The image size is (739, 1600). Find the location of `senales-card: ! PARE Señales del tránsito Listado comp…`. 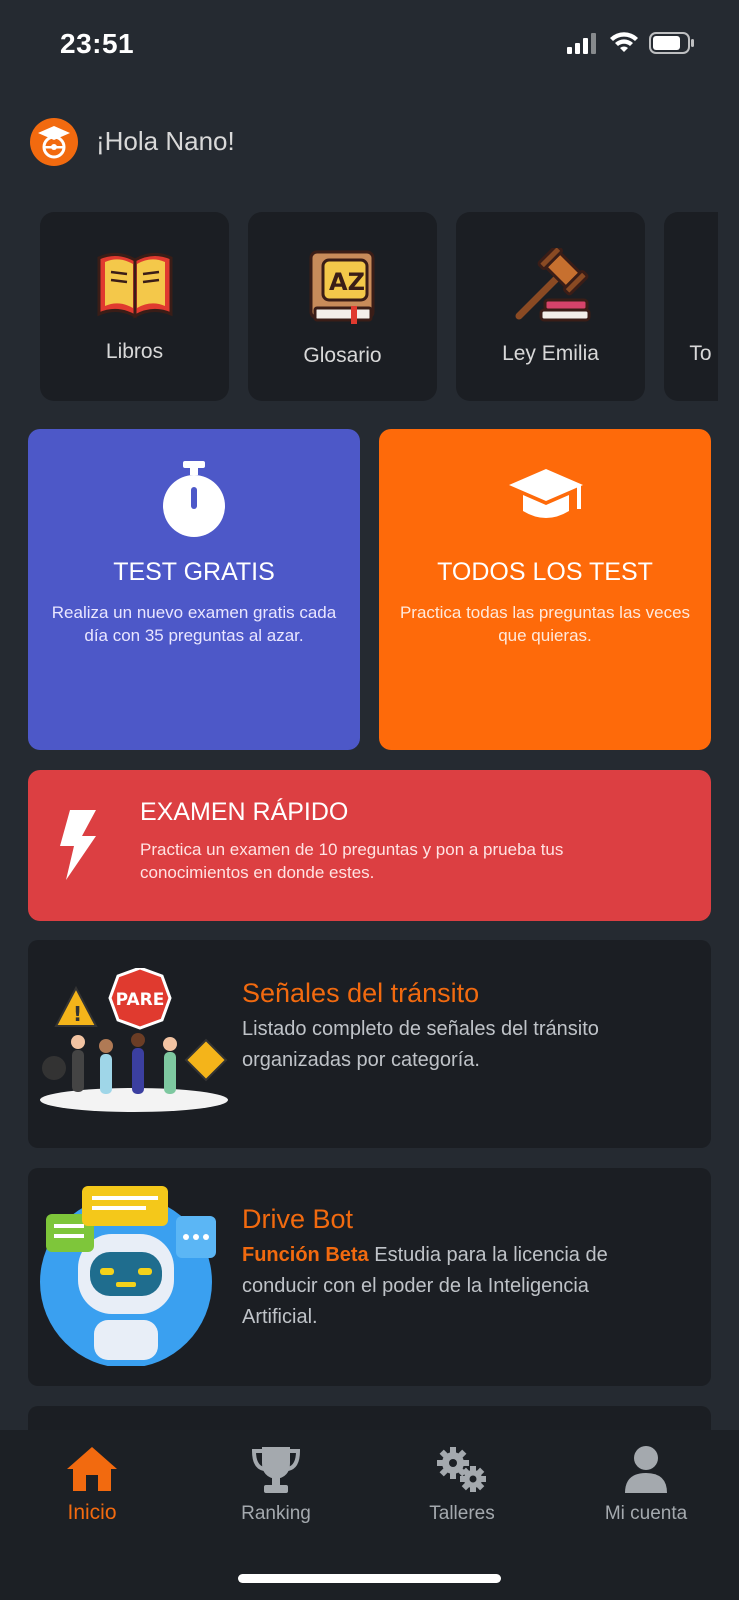

senales-card: ! PARE Señales del tránsito Listado comp… is located at coordinates (369, 1044).